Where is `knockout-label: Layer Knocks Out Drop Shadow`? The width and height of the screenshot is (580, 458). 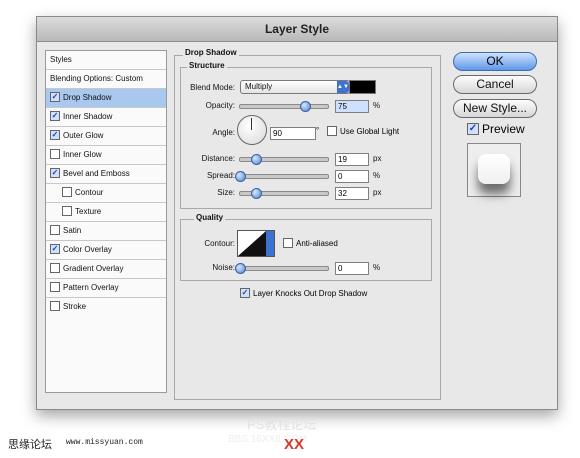 knockout-label: Layer Knocks Out Drop Shadow is located at coordinates (310, 294).